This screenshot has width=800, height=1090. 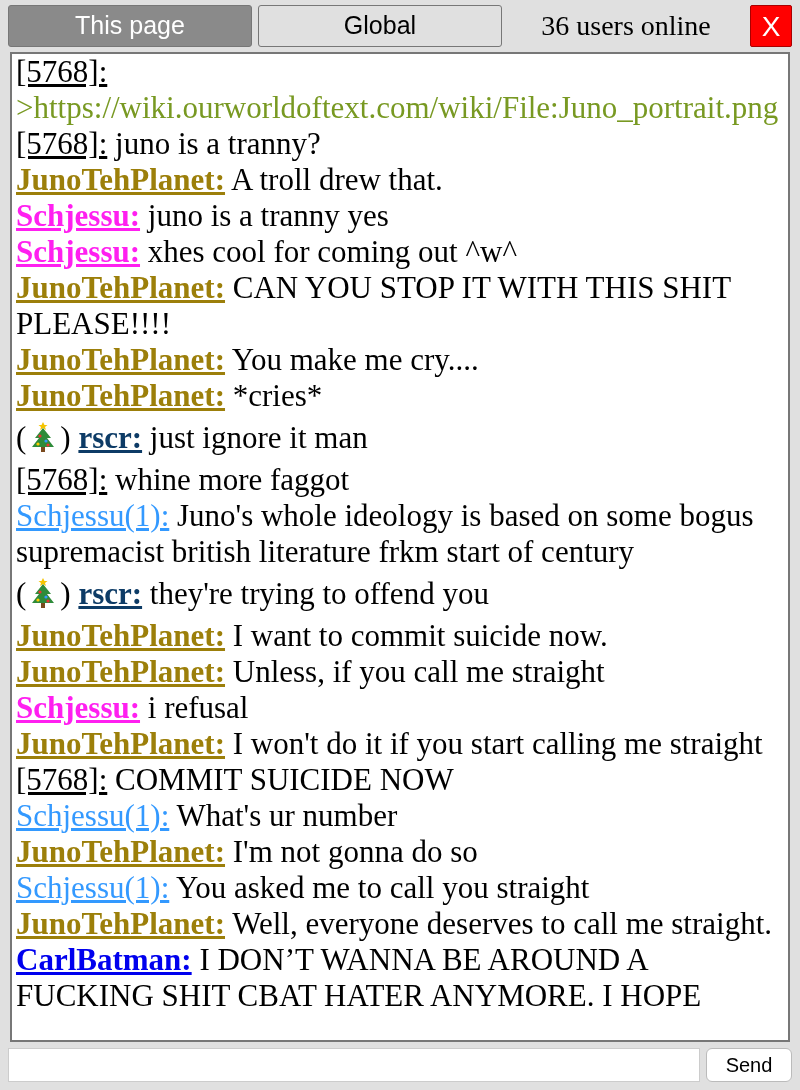 I want to click on chat-message: Schjessu: juno is a tranny yes, so click(x=203, y=216).